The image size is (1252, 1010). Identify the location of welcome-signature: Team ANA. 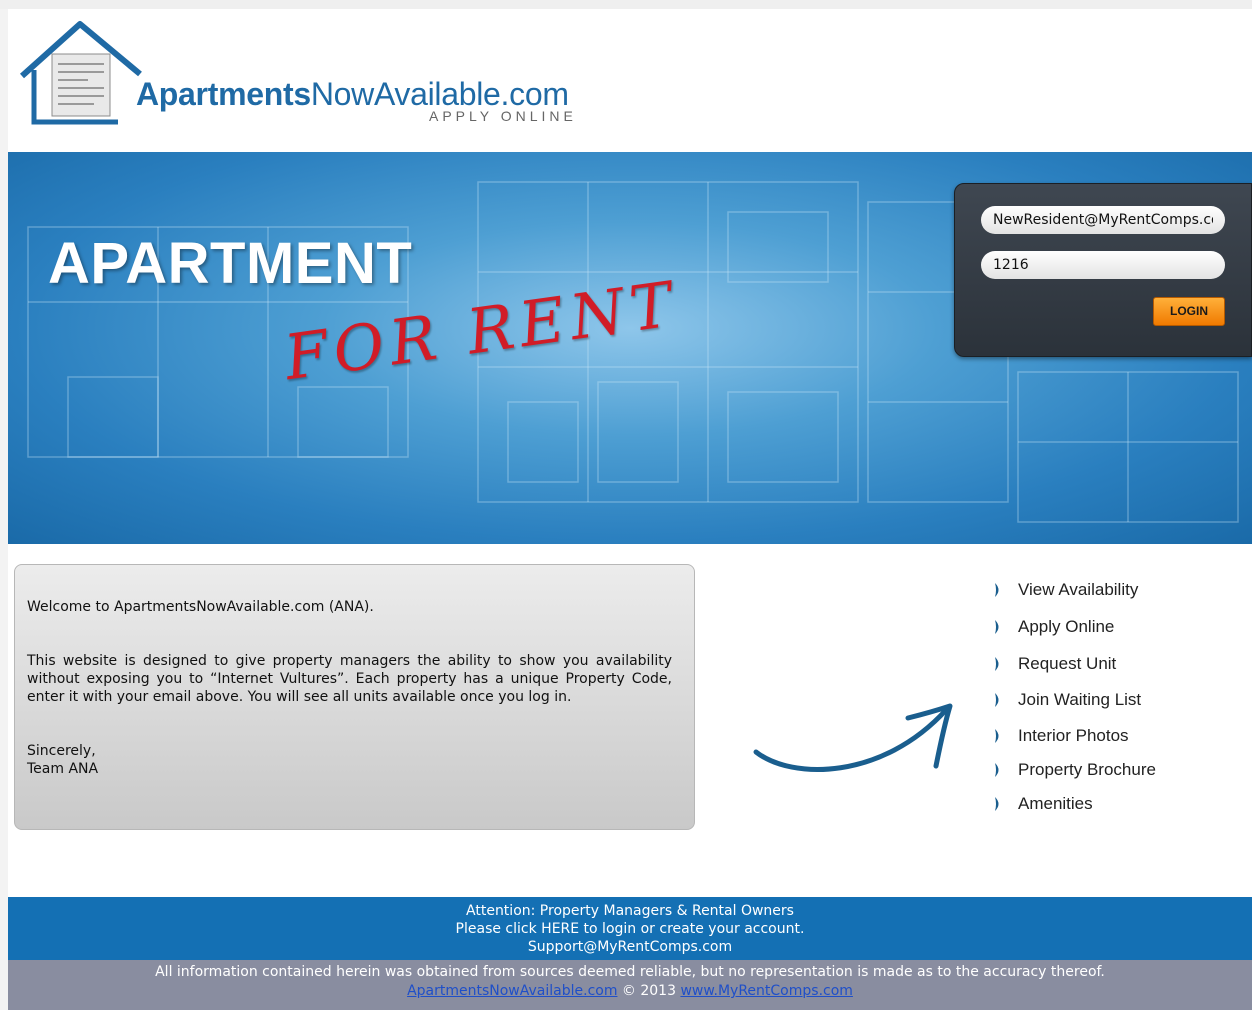
(63, 769).